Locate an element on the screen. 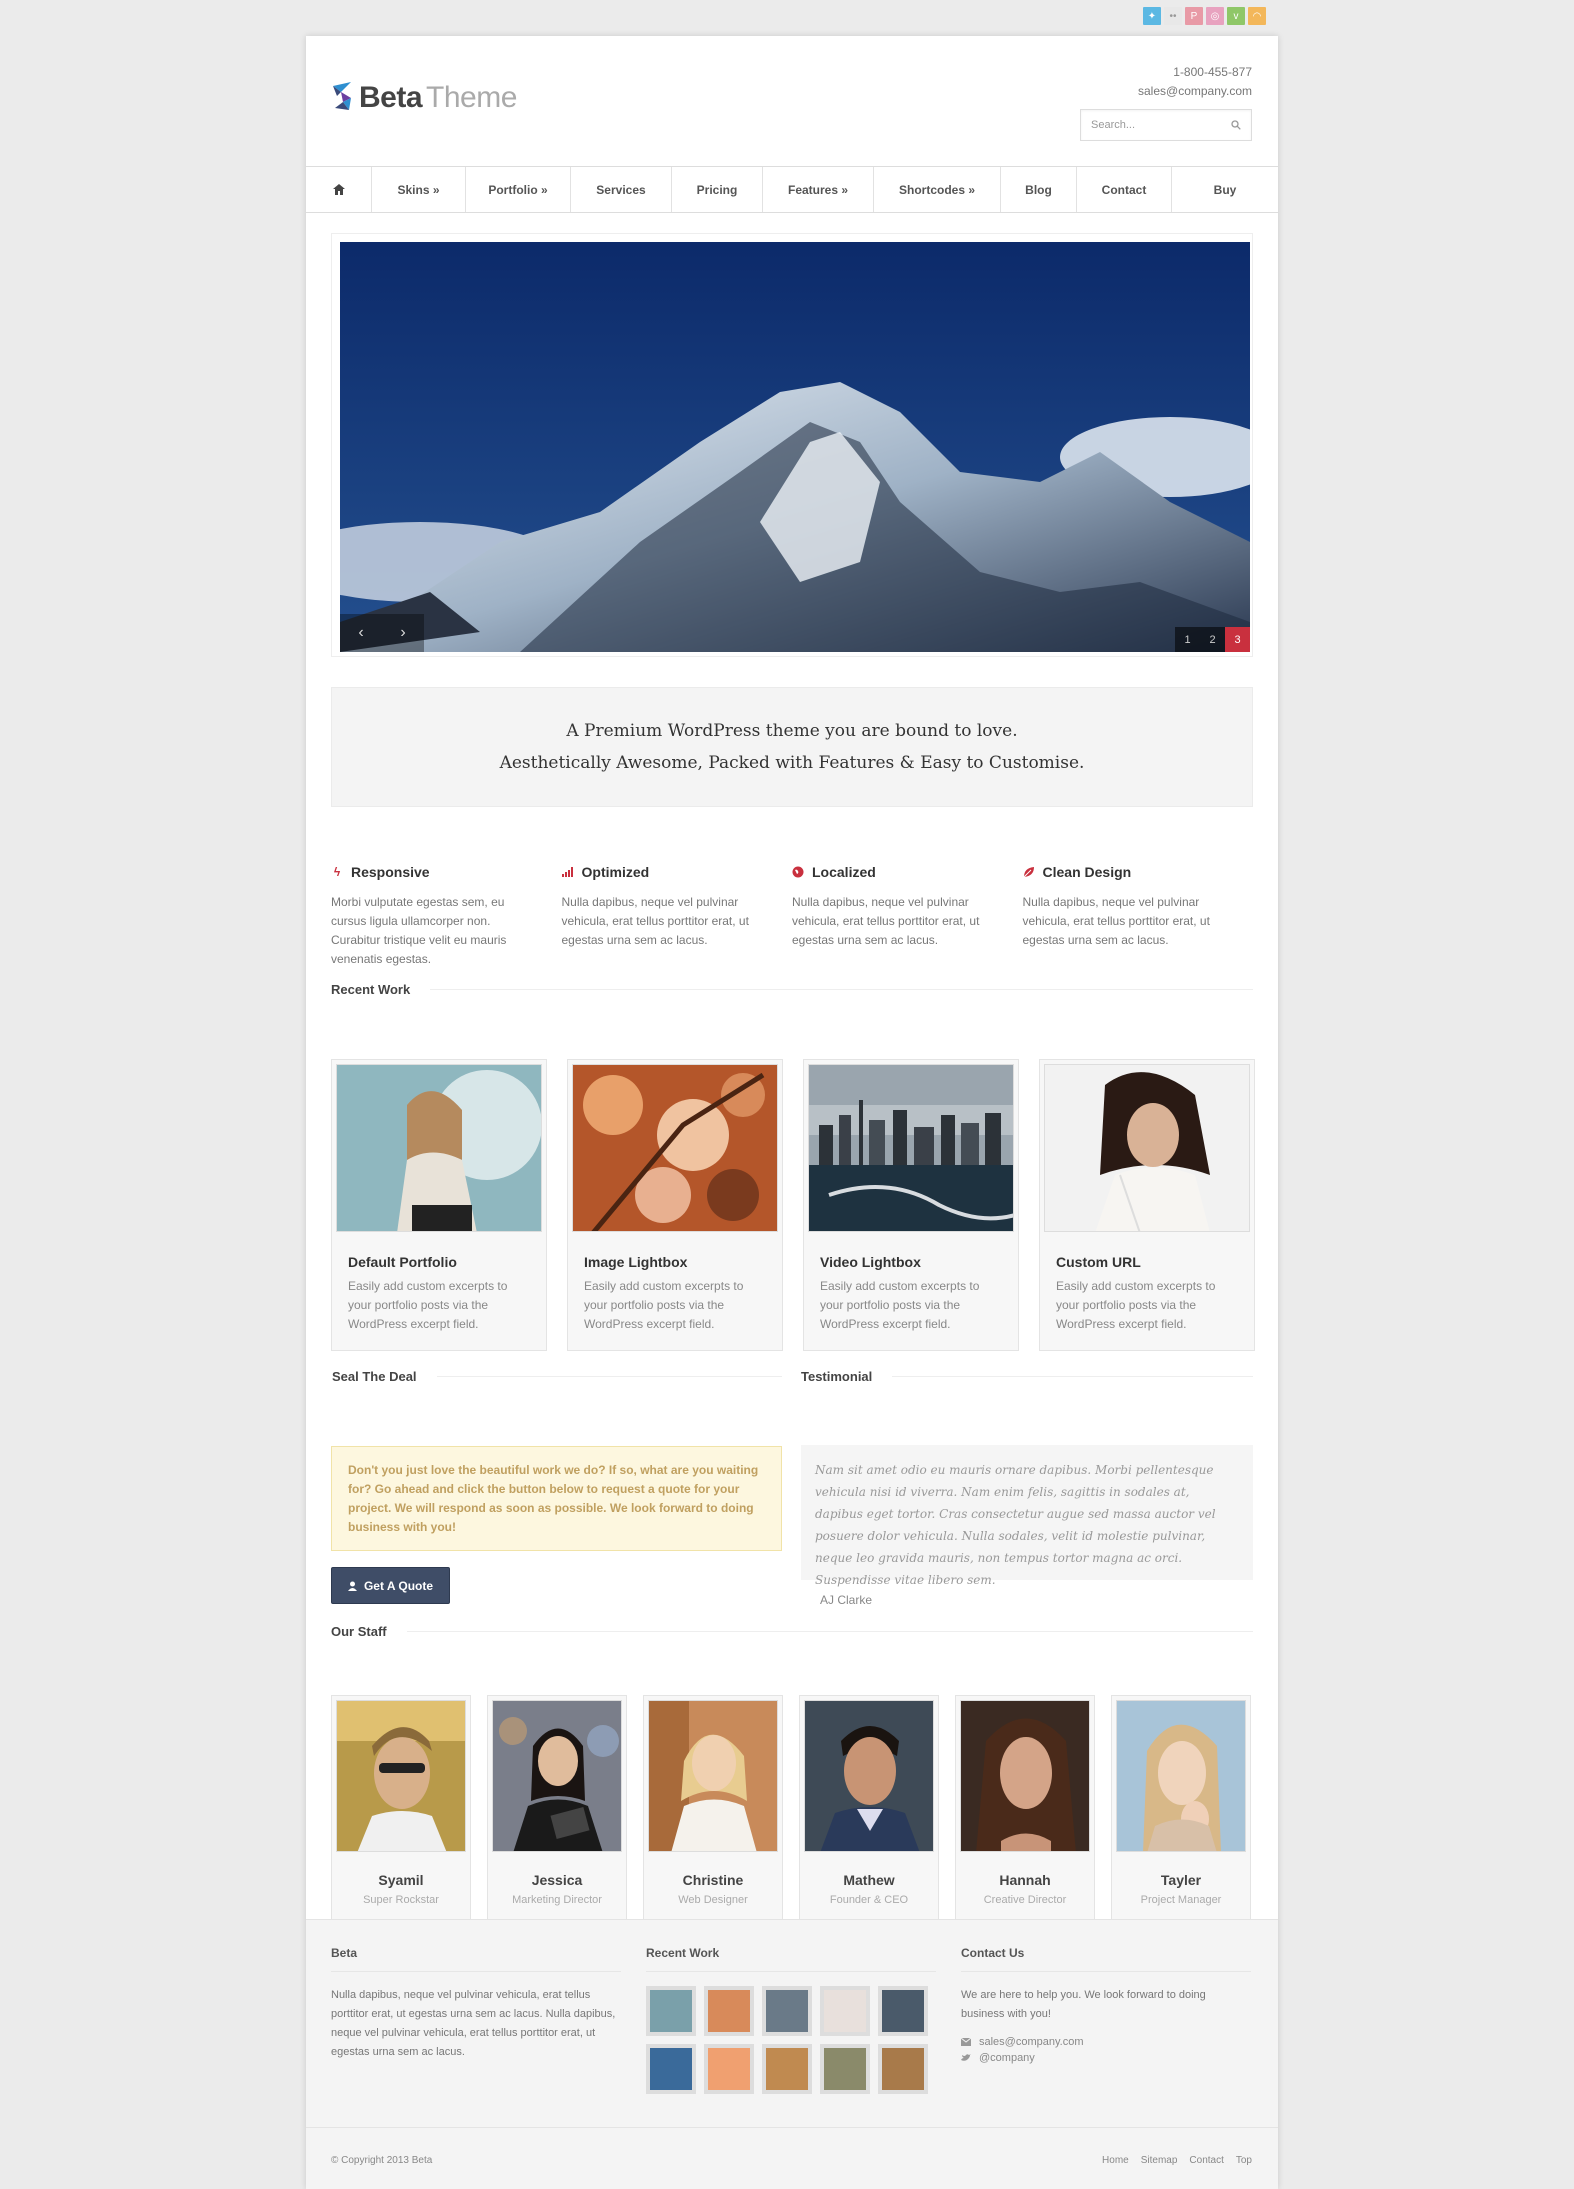 The width and height of the screenshot is (1574, 2189). footer-links: Home Sitemap Contact Top is located at coordinates (1177, 2160).